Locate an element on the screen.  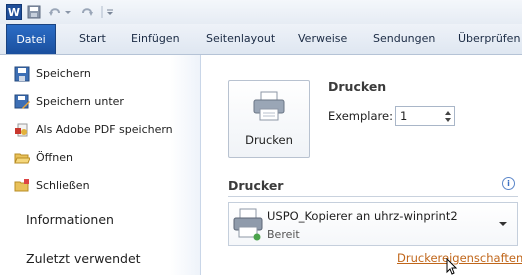
copies-value: 1 is located at coordinates (404, 116).